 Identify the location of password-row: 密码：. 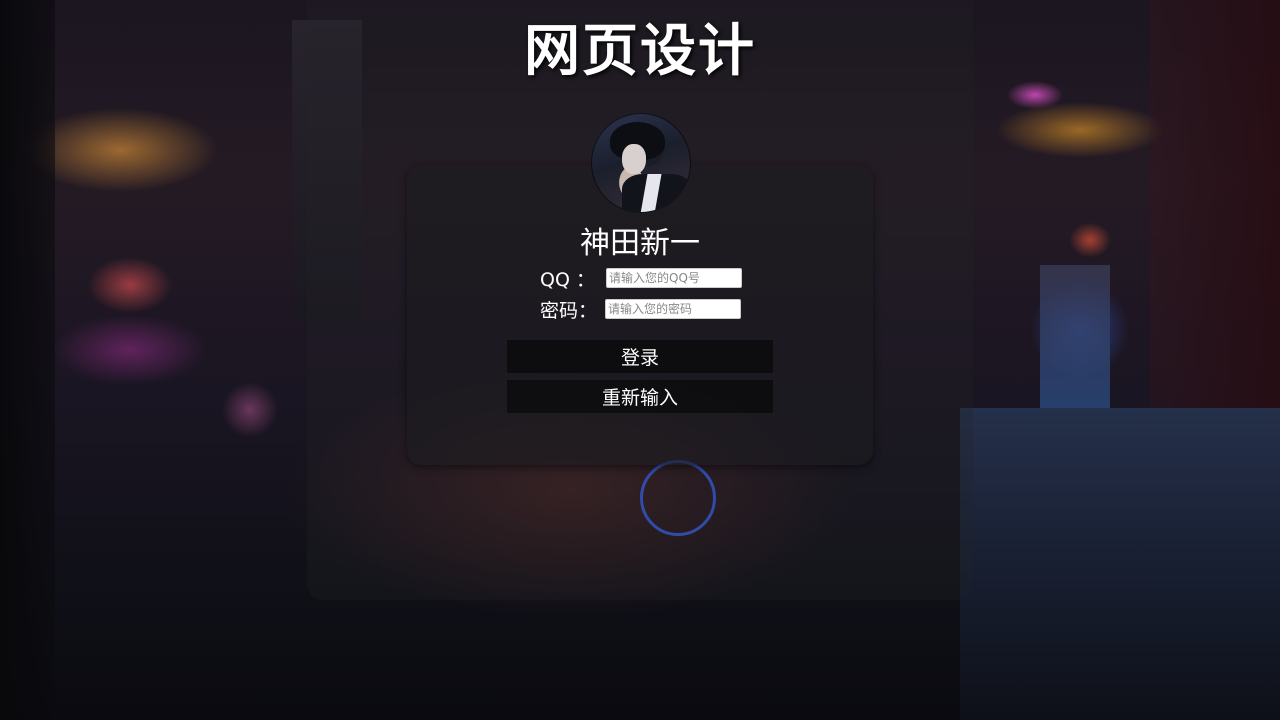
(640, 310).